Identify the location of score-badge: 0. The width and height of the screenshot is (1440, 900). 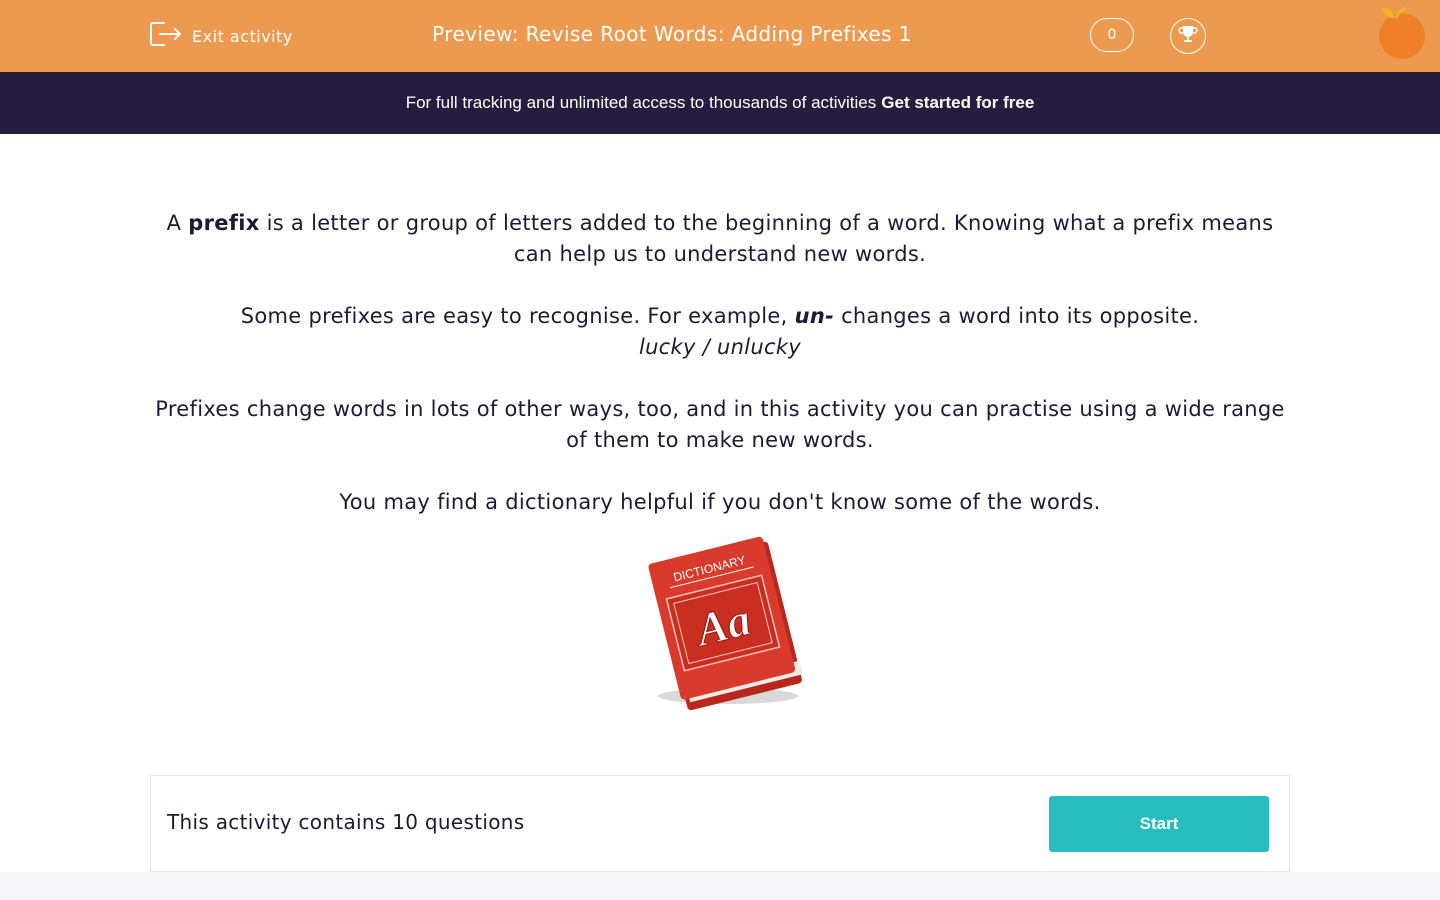
(1112, 35).